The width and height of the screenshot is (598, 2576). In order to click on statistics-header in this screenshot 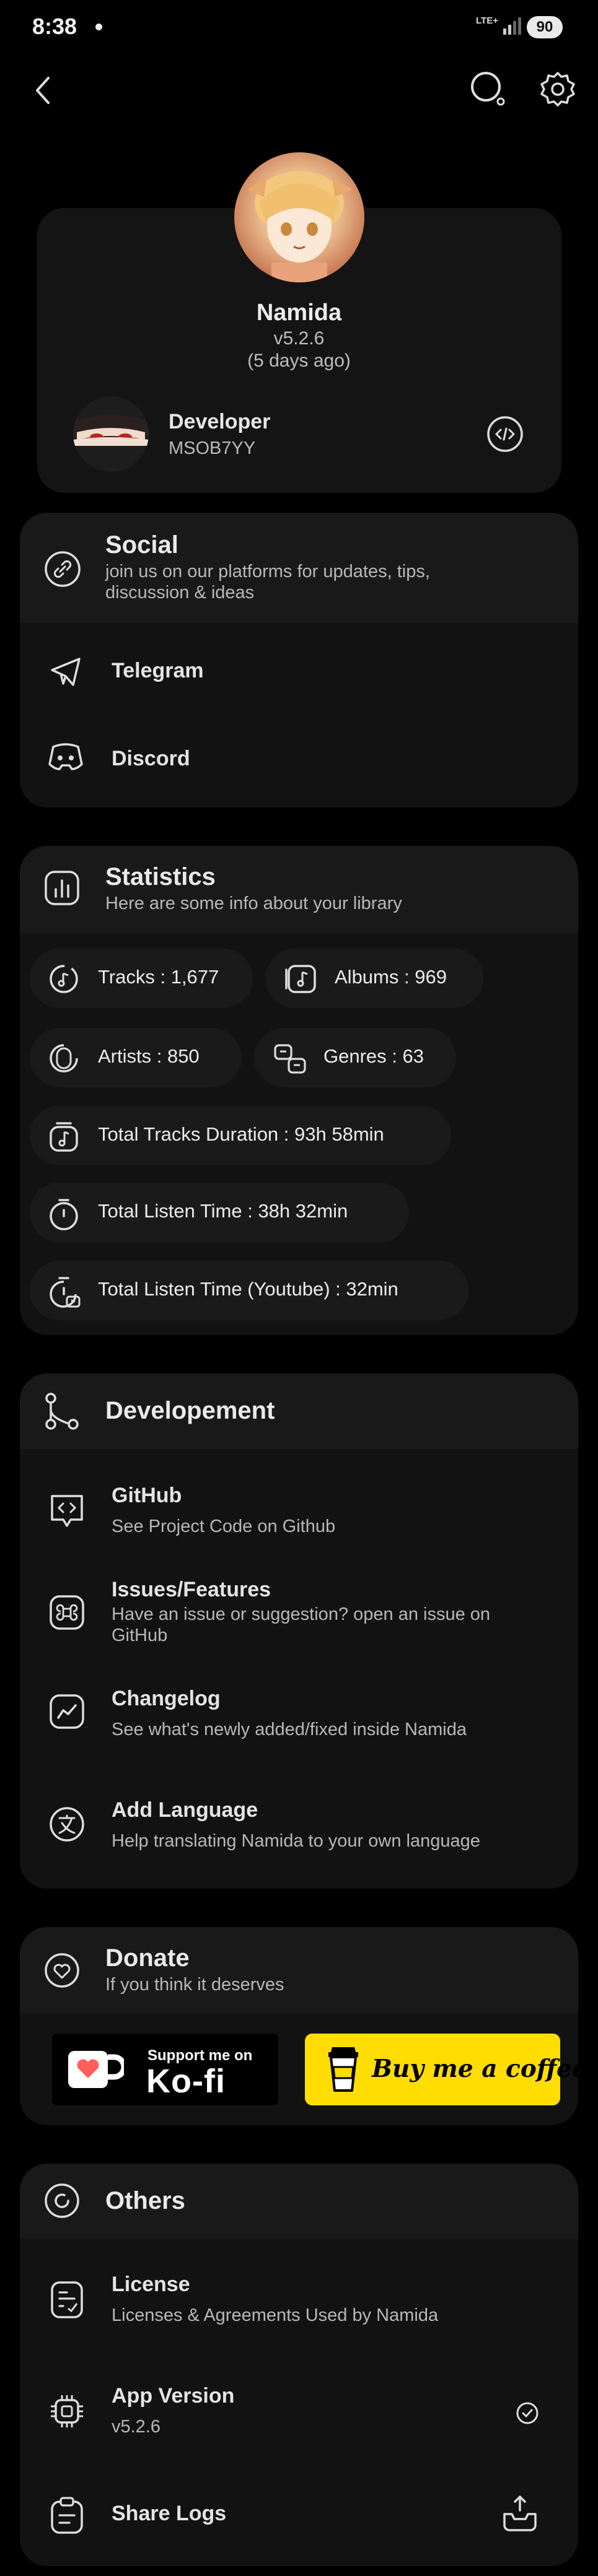, I will do `click(299, 890)`.